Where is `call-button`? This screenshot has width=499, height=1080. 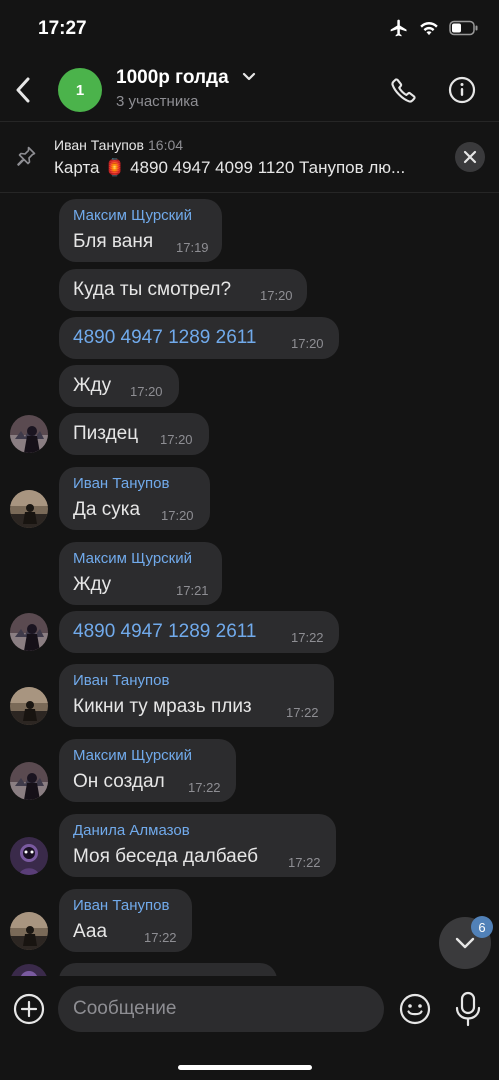 call-button is located at coordinates (404, 90).